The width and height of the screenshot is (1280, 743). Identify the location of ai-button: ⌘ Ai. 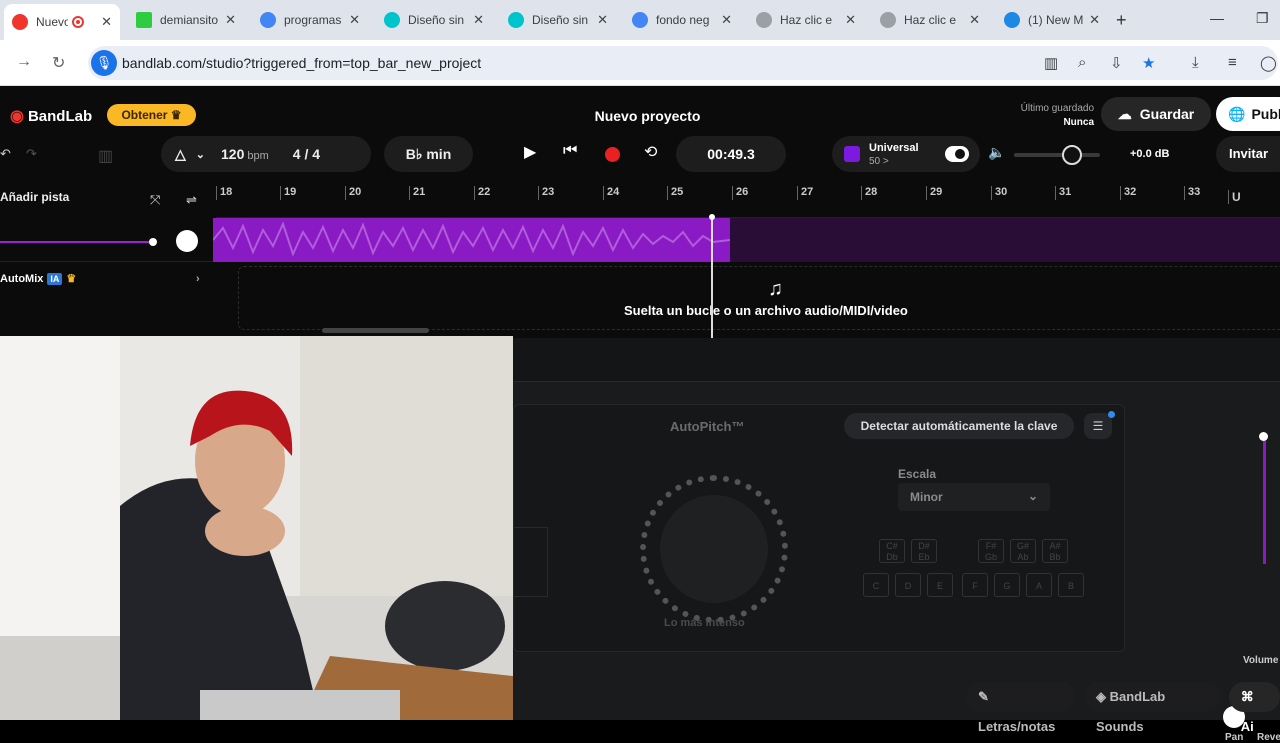
(1254, 708).